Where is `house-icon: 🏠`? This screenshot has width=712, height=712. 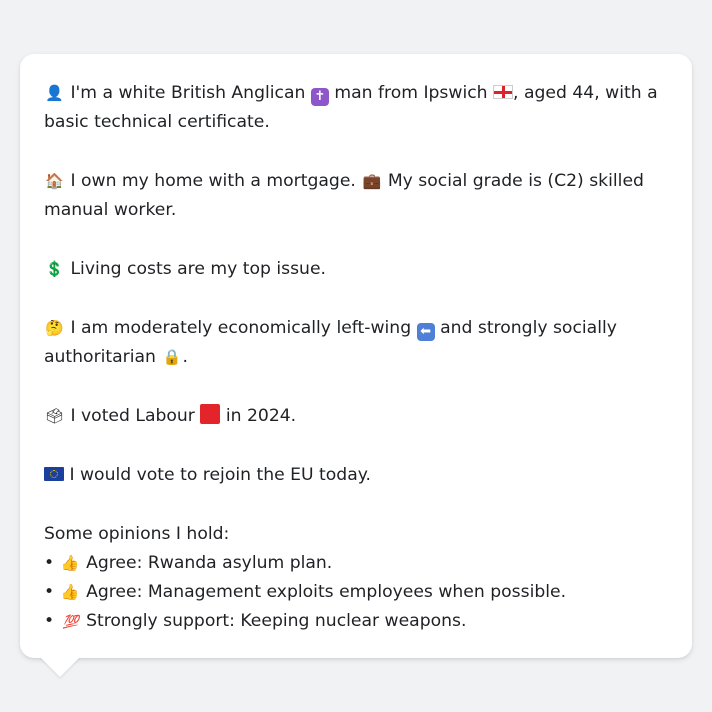
house-icon: 🏠 is located at coordinates (54, 181).